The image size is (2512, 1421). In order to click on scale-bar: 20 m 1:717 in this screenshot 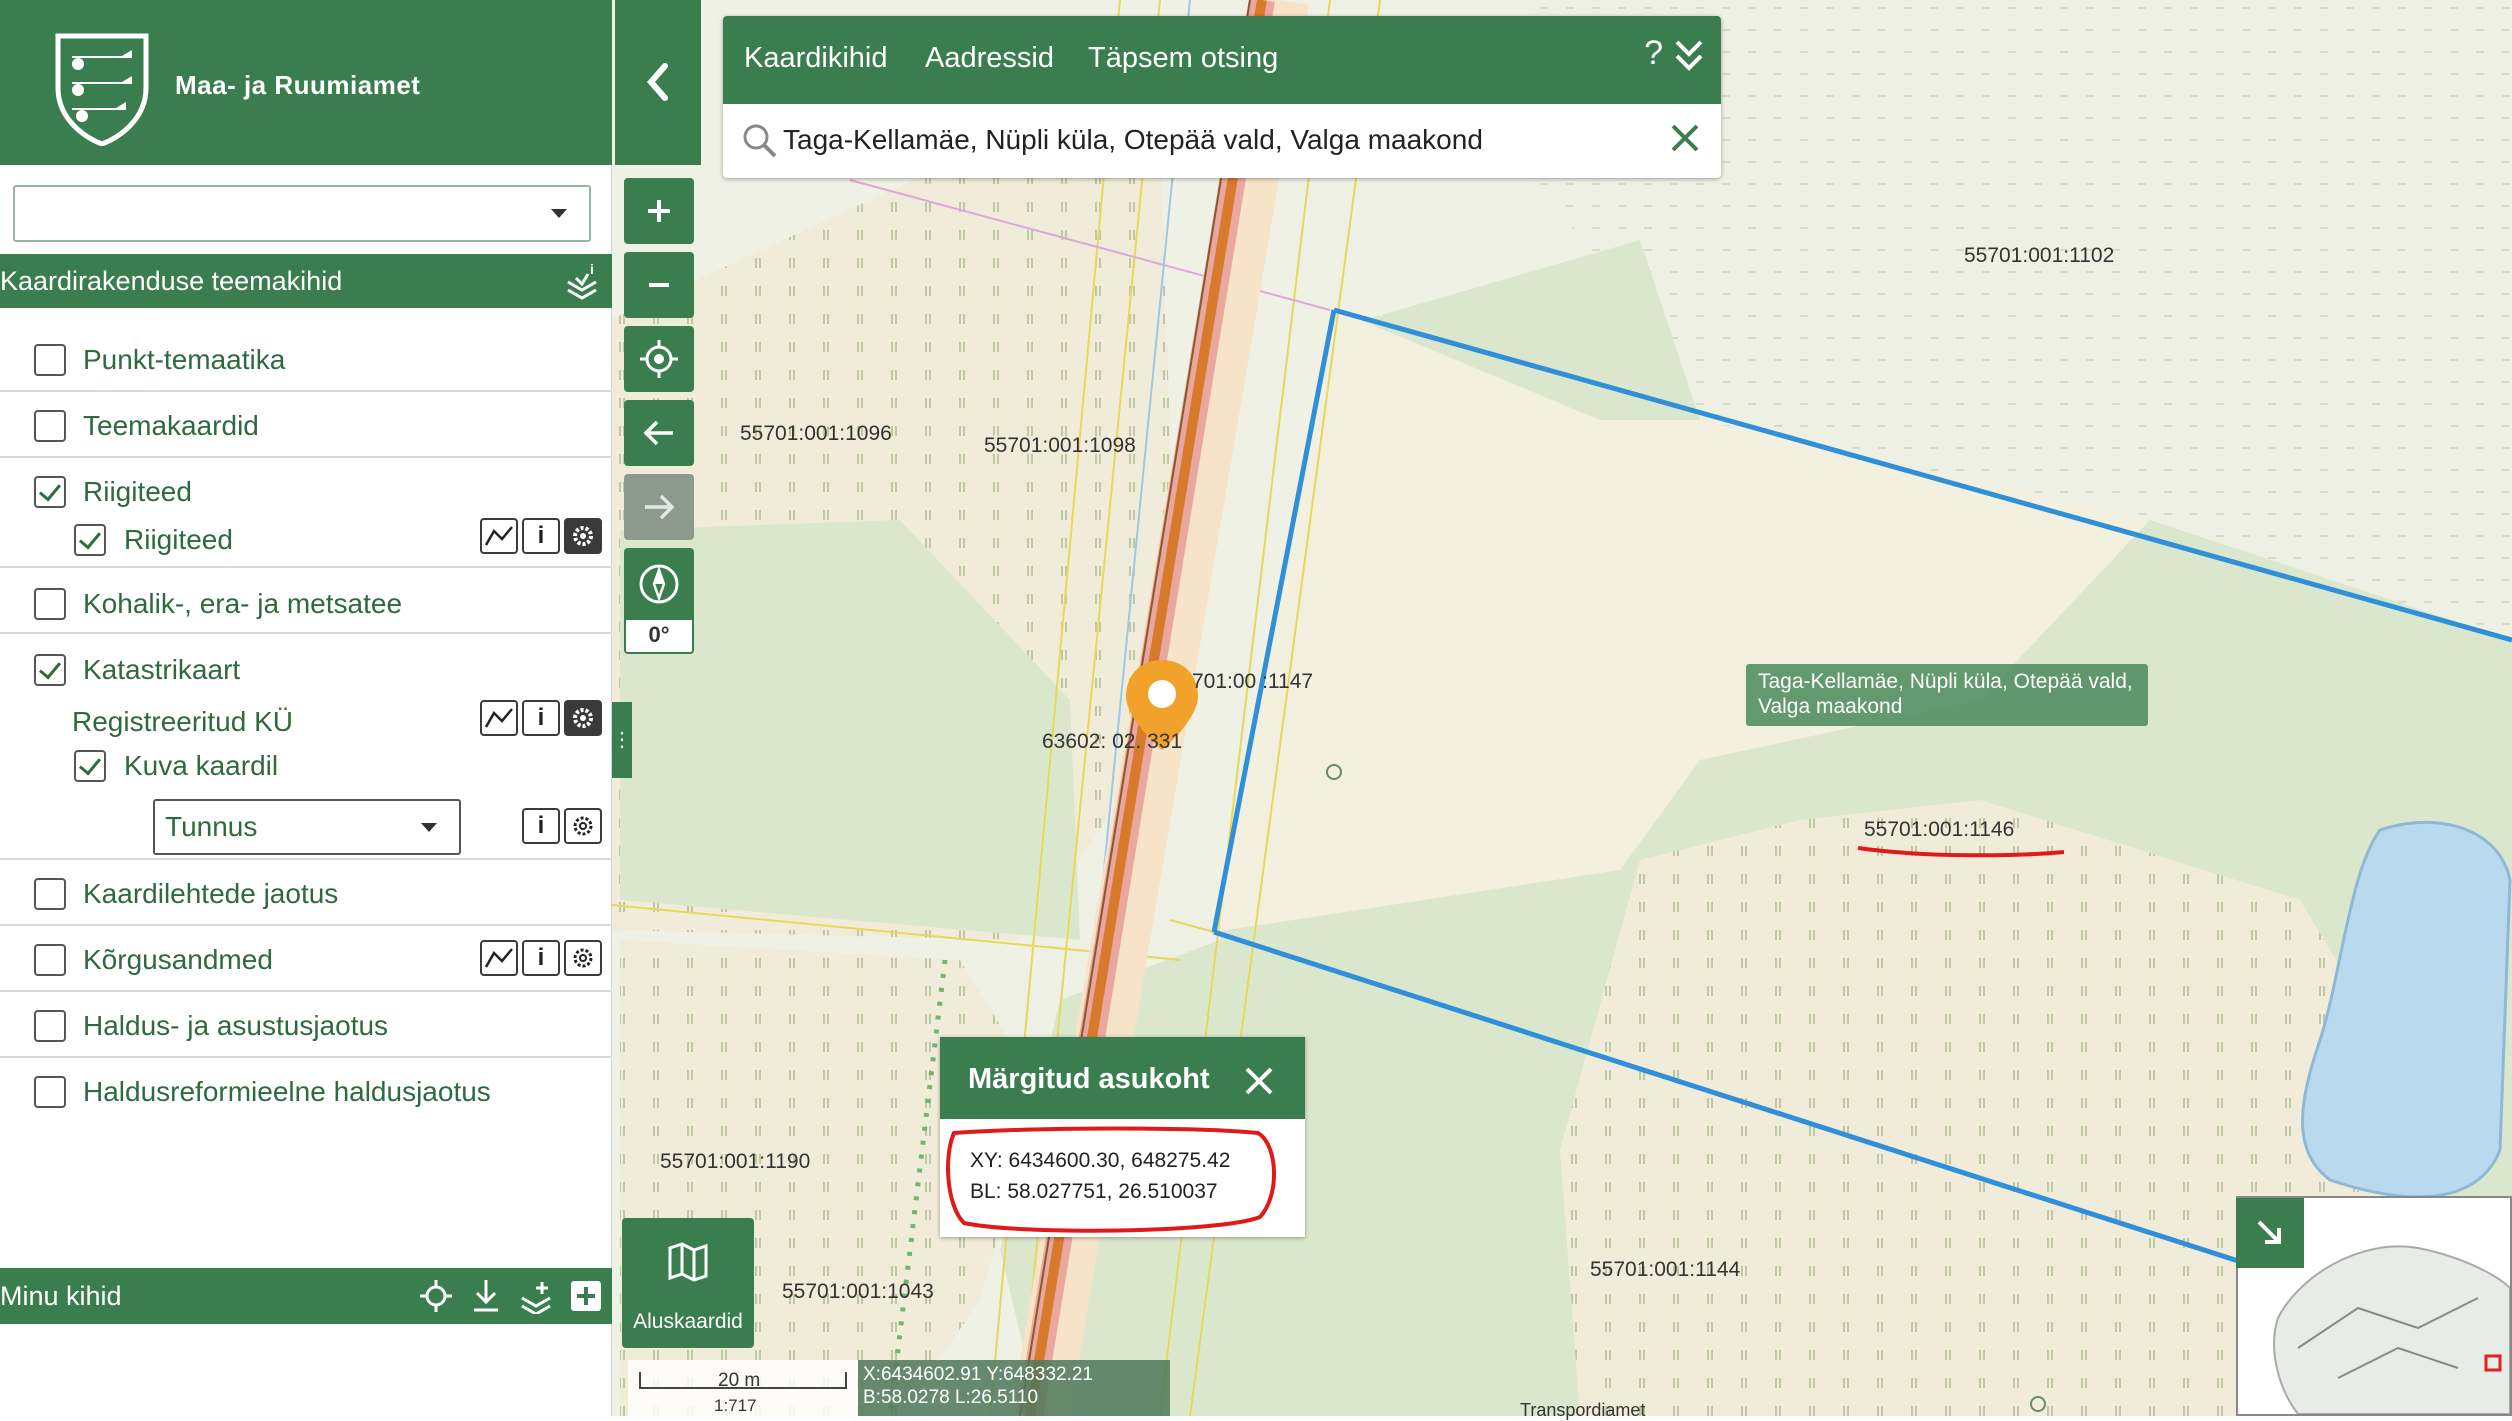, I will do `click(743, 1388)`.